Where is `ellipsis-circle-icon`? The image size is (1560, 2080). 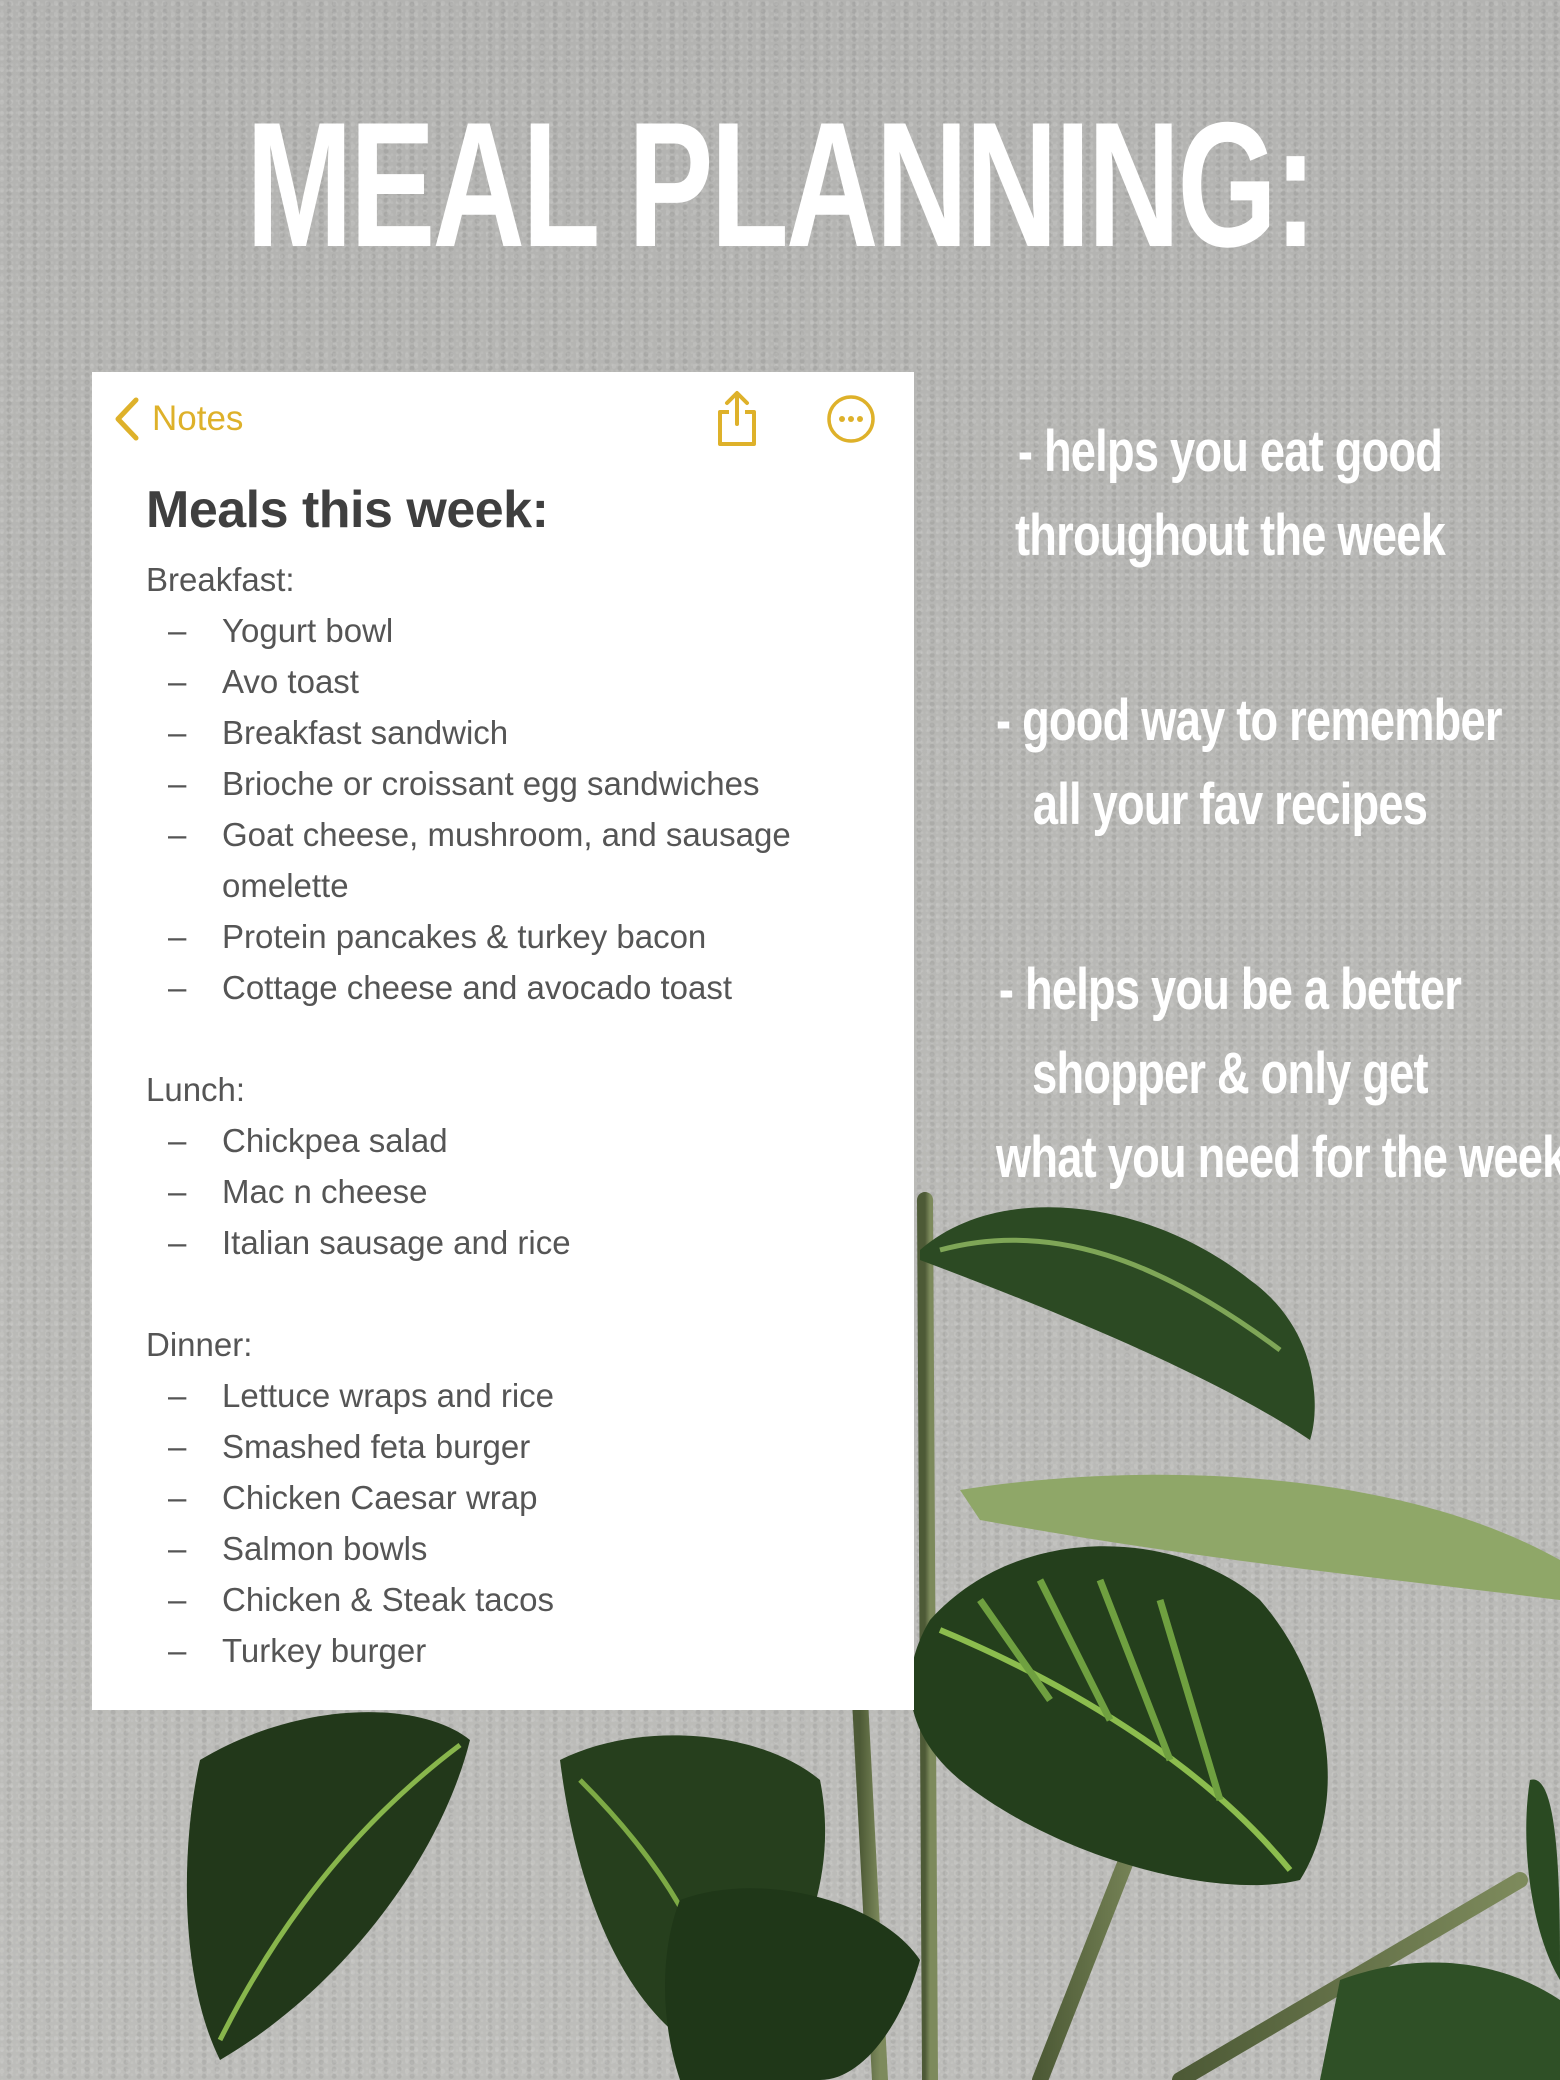 ellipsis-circle-icon is located at coordinates (851, 419).